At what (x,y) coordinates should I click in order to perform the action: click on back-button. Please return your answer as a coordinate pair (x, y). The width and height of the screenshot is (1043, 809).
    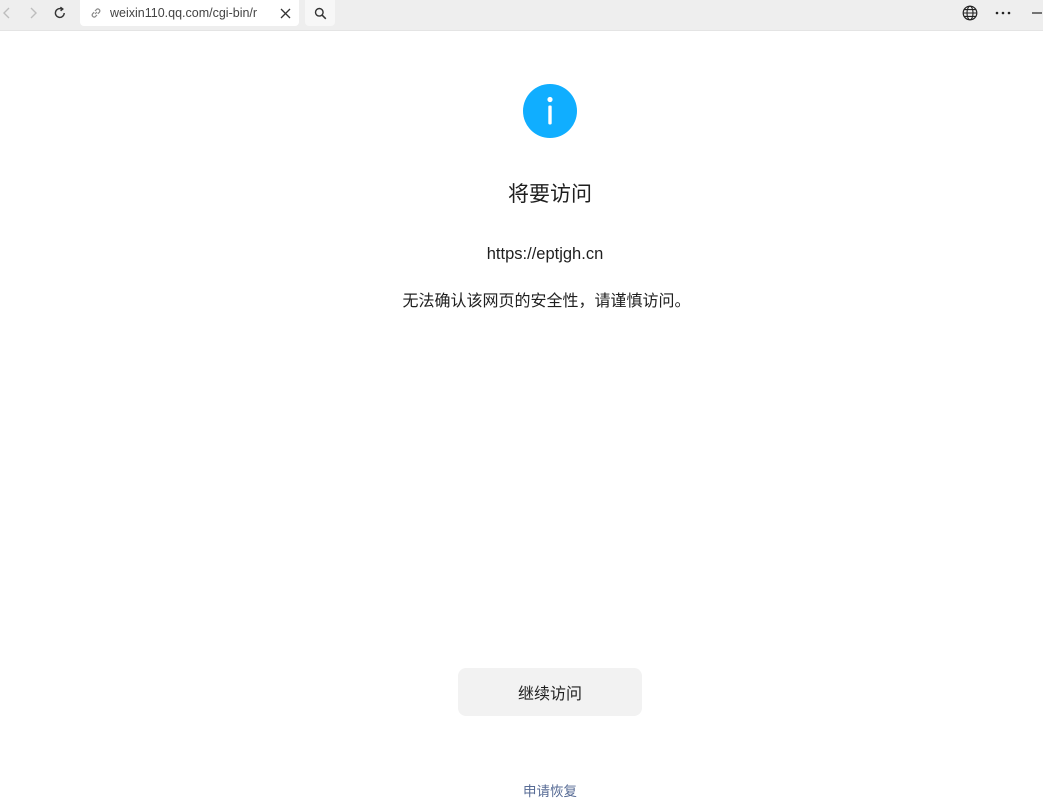
    Looking at the image, I should click on (10, 13).